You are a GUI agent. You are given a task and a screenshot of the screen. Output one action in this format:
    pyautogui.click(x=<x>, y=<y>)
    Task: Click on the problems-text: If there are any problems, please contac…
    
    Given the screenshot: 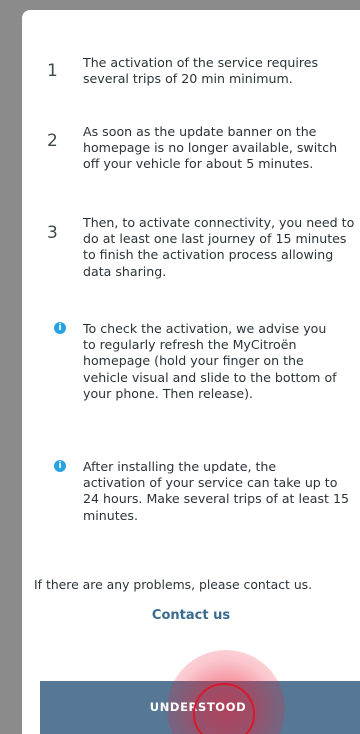 What is the action you would take?
    pyautogui.click(x=173, y=584)
    